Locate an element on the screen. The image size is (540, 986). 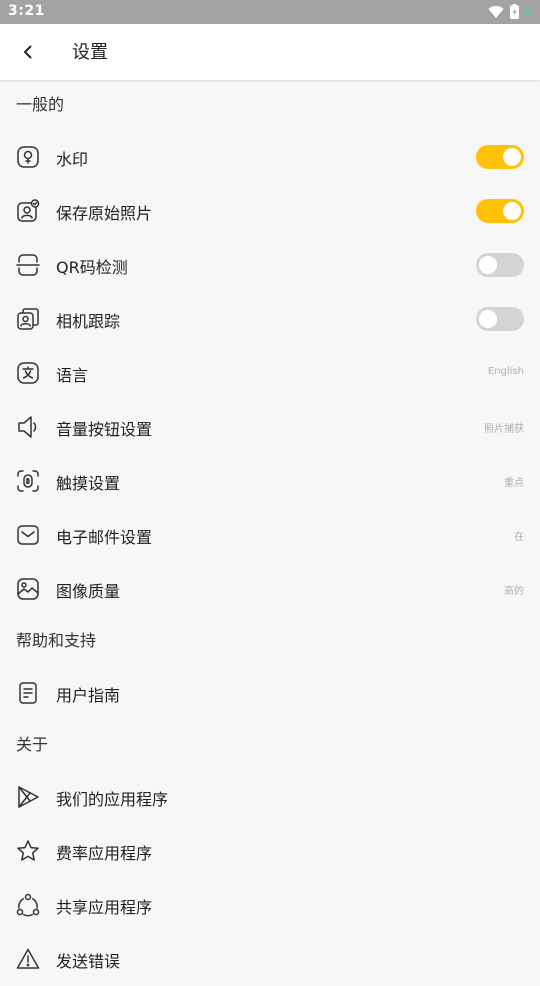
setting-label: 图像质量 is located at coordinates (88, 591).